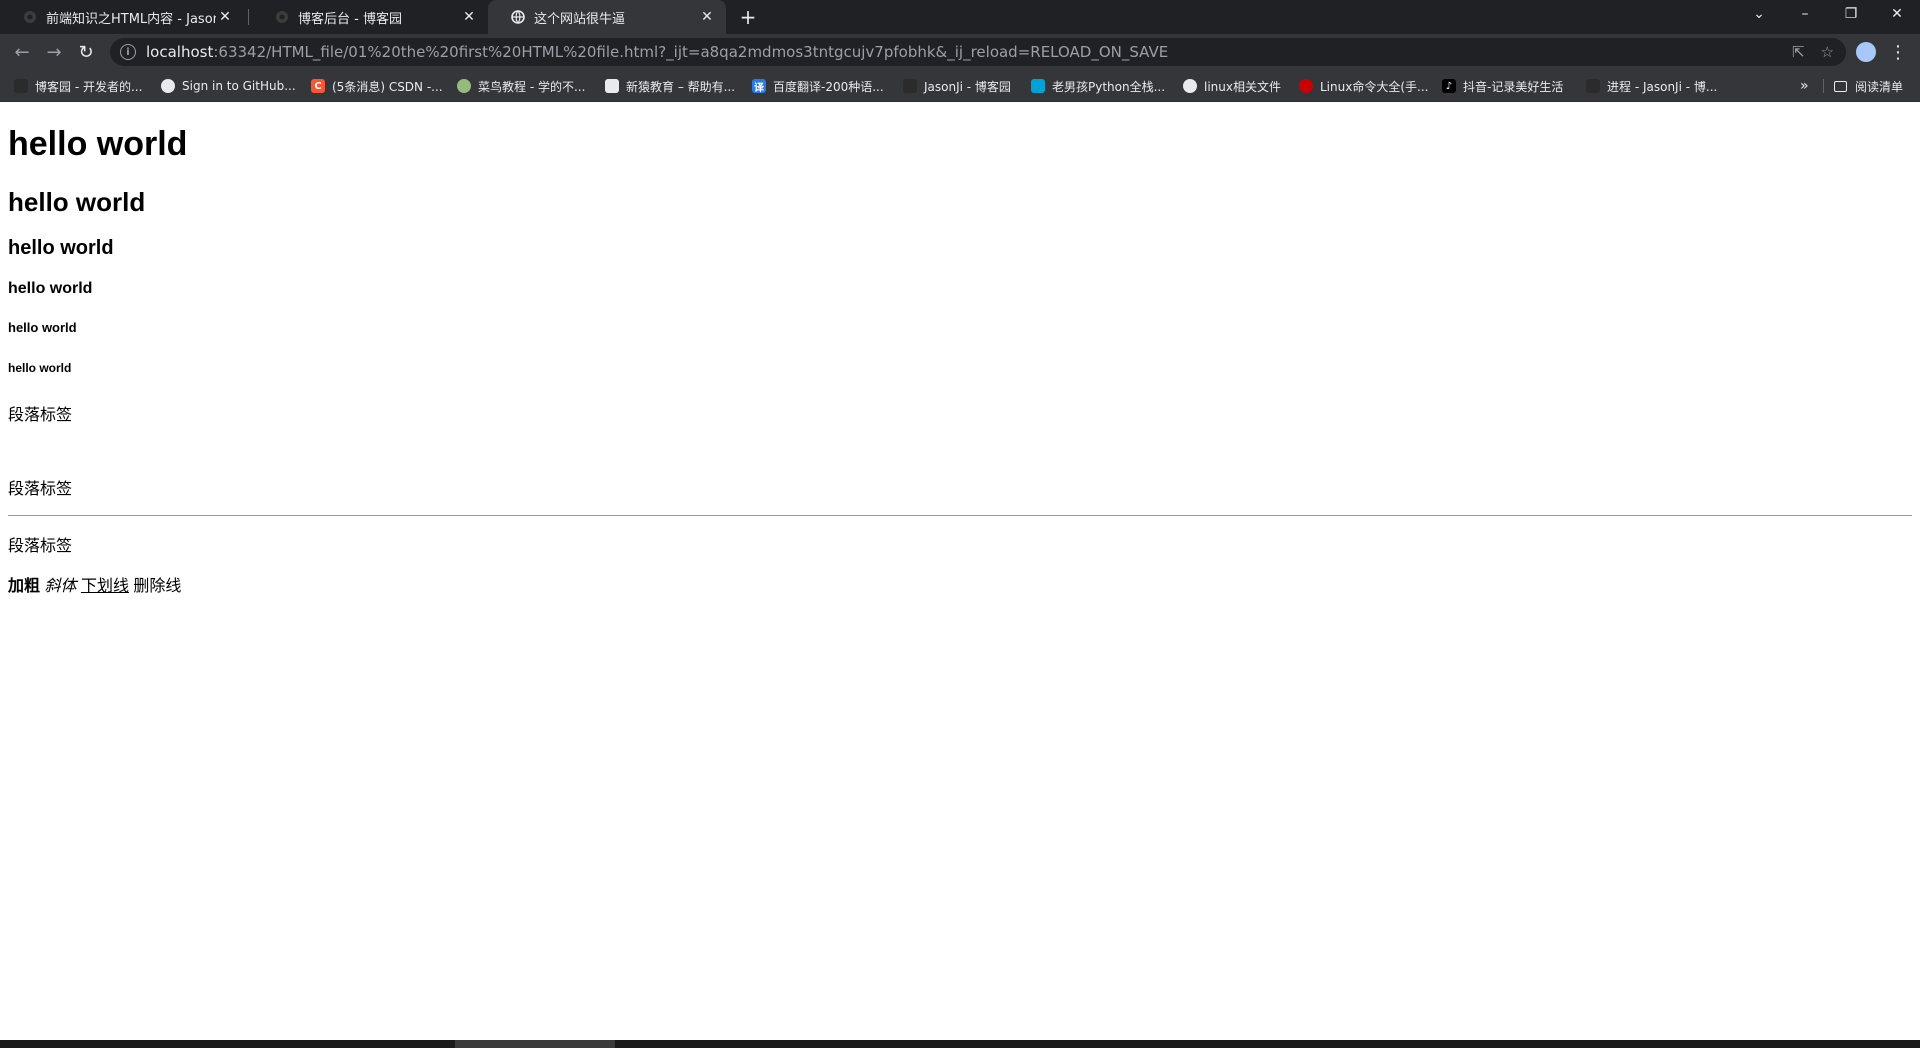 This screenshot has width=1920, height=1048. Describe the element at coordinates (960, 450) in the screenshot. I see `line-break` at that location.